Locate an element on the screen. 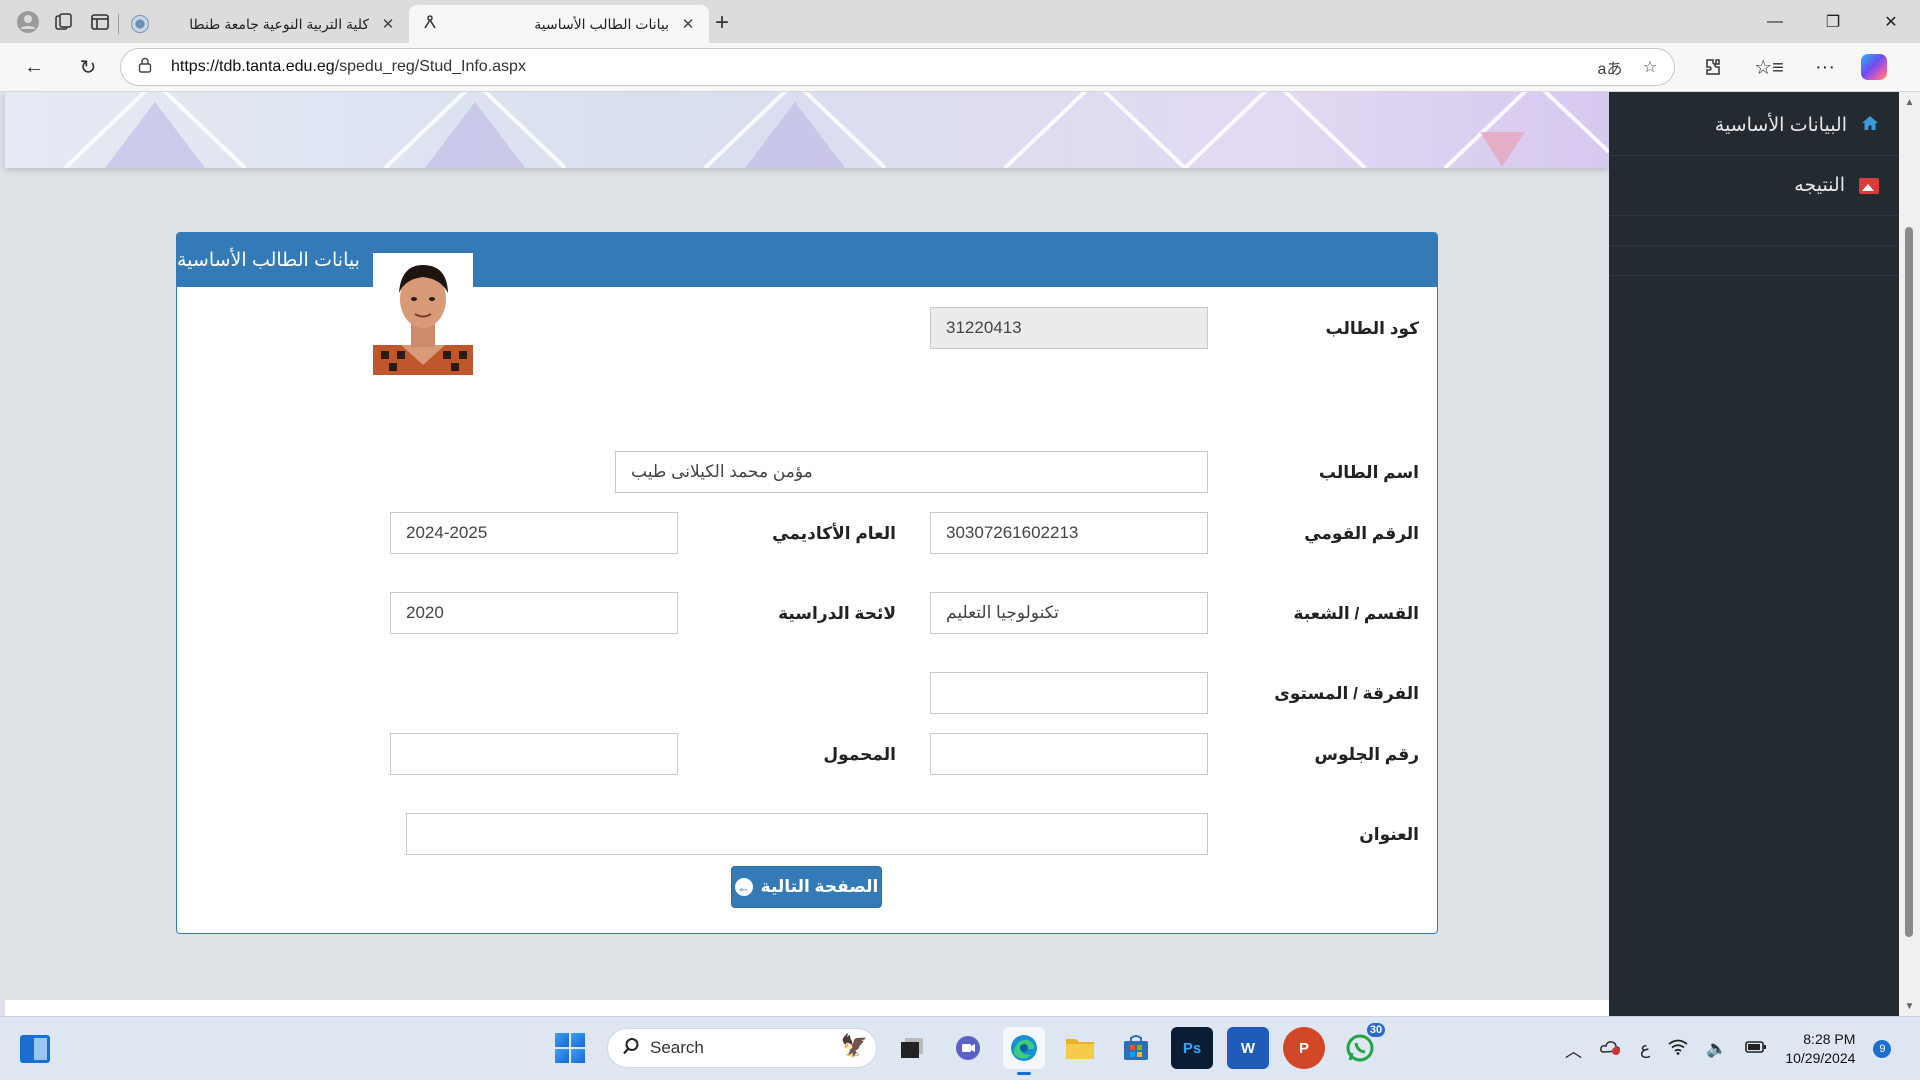  academic-year-value: 2024-2025 is located at coordinates (447, 532).